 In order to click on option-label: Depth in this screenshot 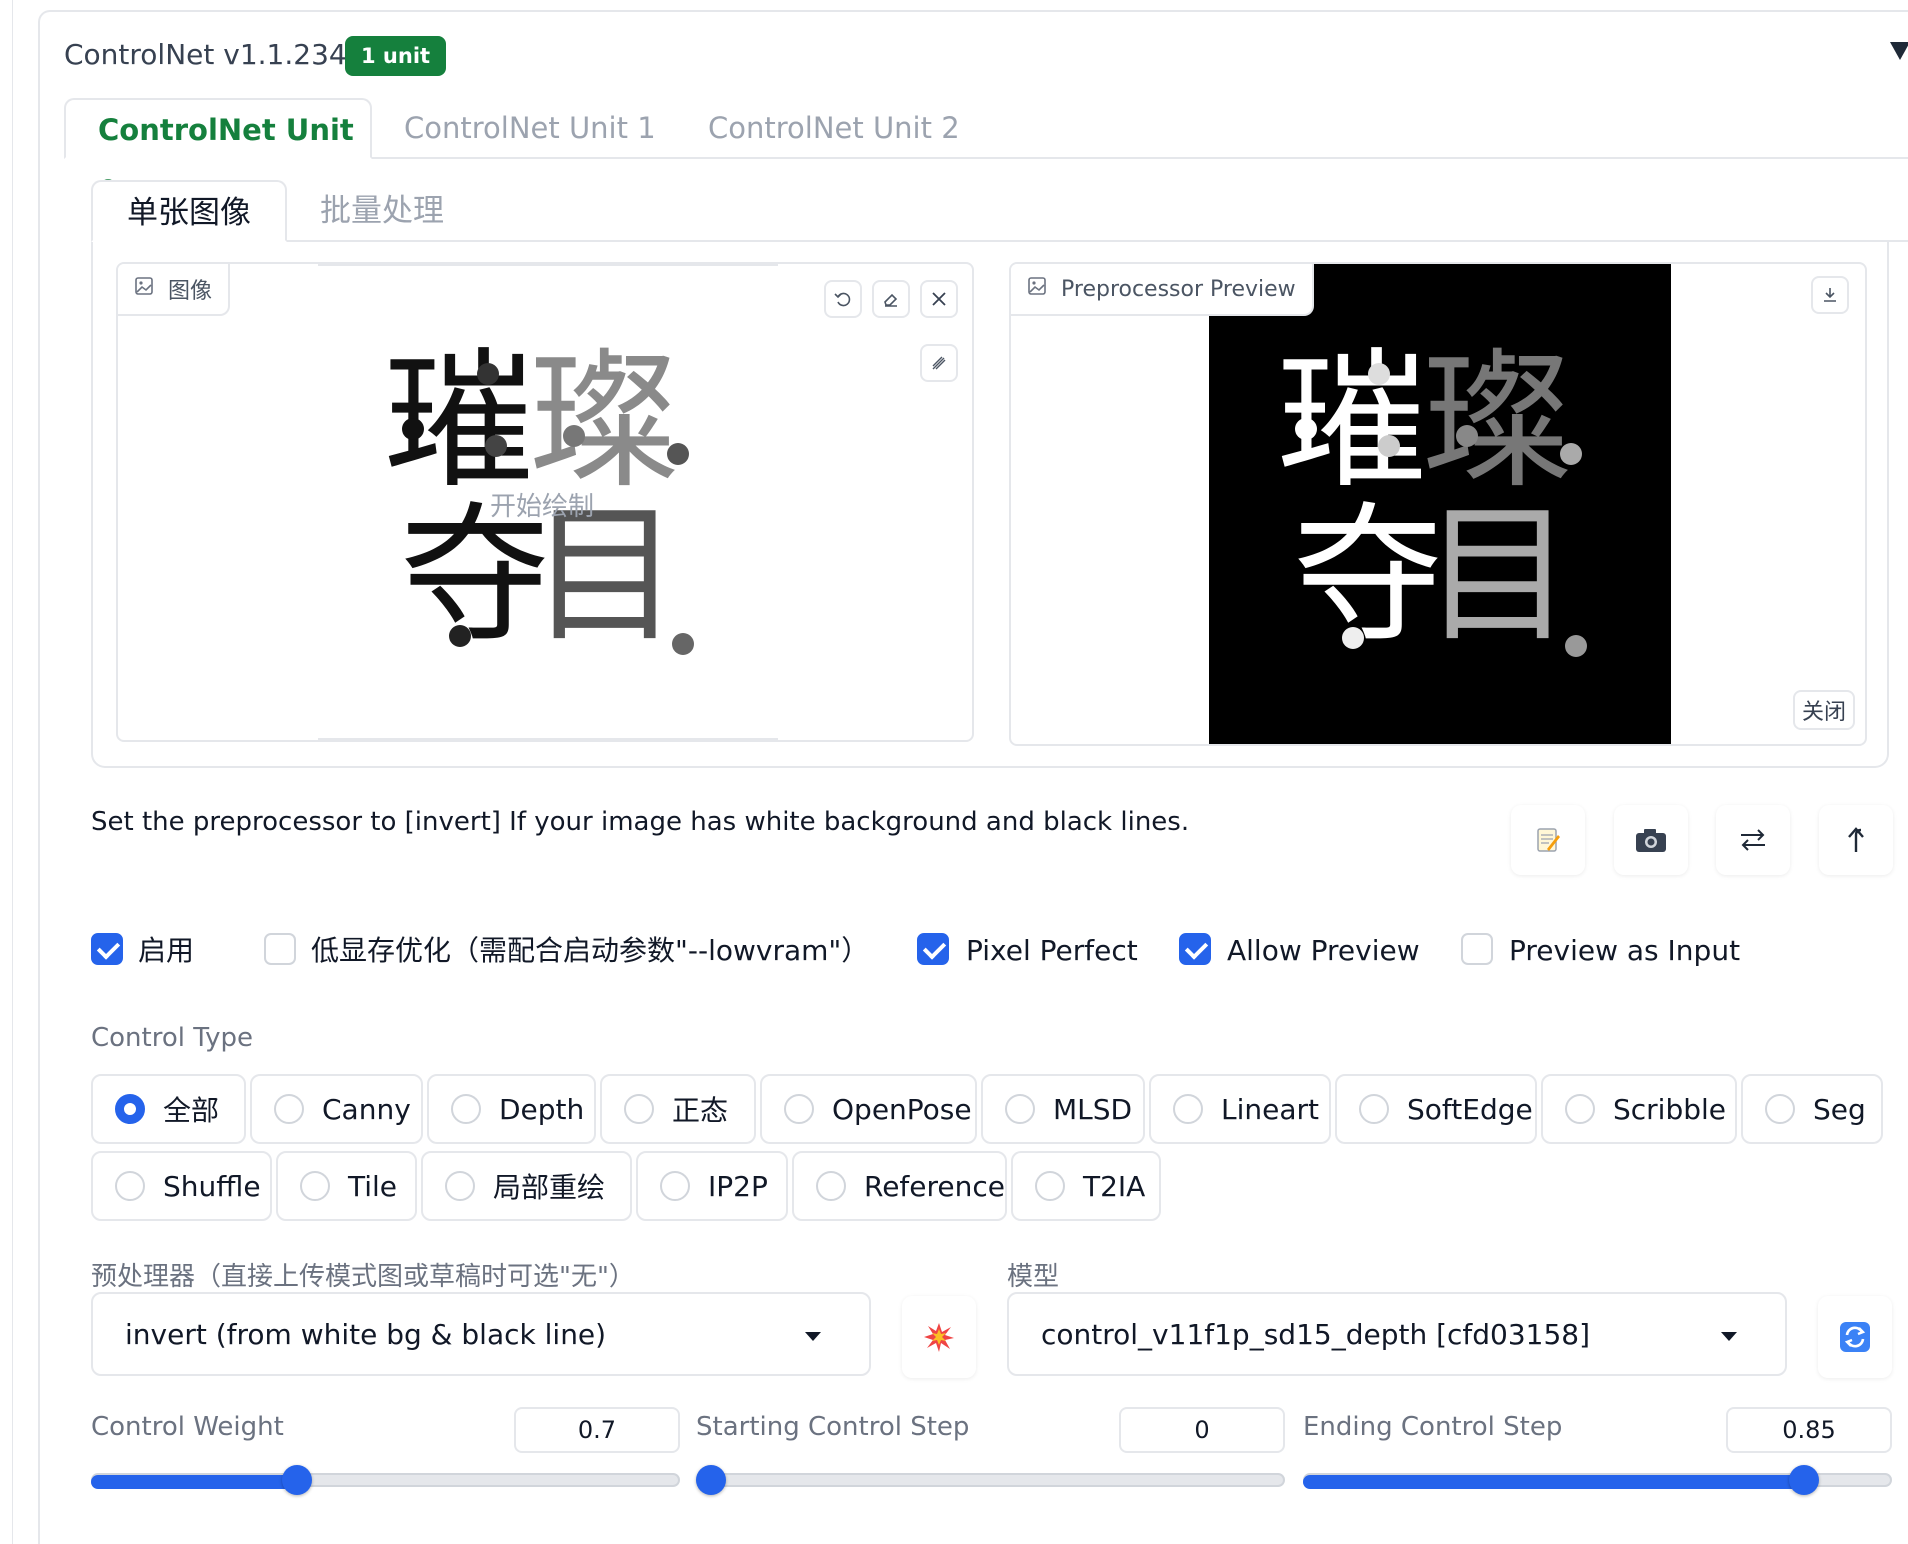, I will do `click(542, 1109)`.